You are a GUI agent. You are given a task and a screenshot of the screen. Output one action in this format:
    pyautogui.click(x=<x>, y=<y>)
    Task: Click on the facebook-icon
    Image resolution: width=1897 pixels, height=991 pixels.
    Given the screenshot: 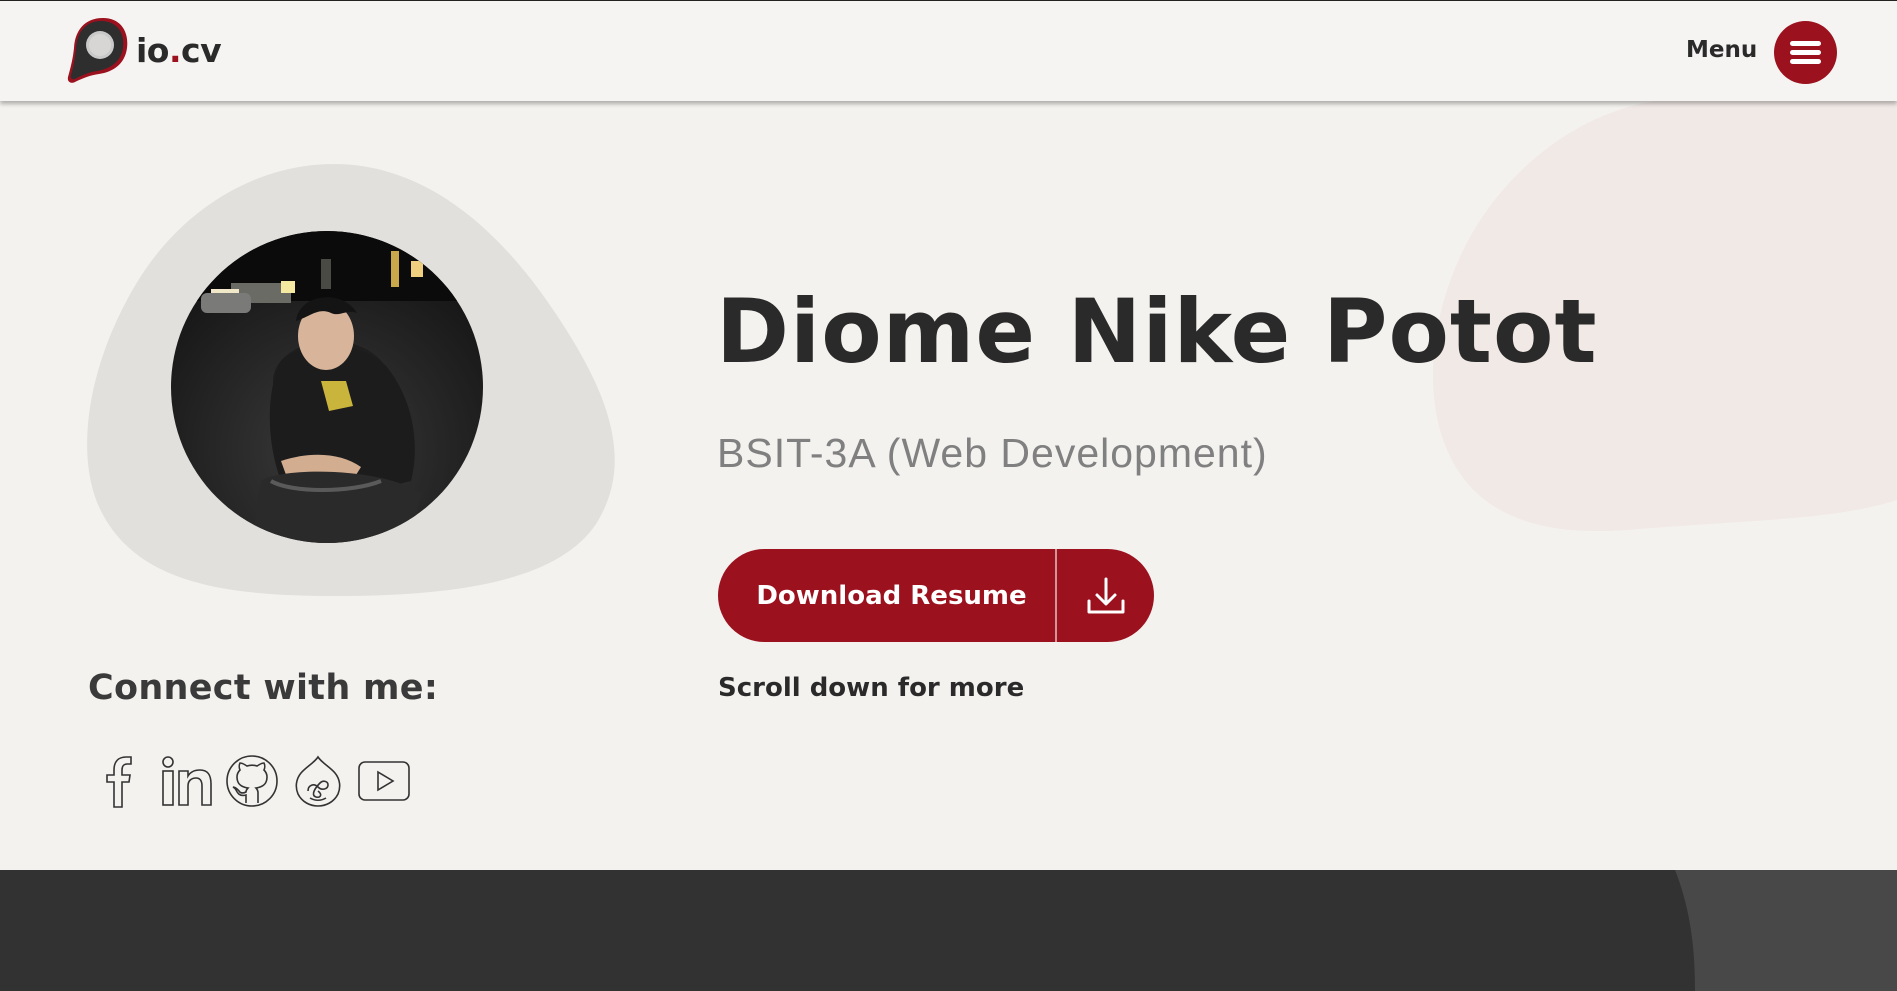 What is the action you would take?
    pyautogui.click(x=119, y=782)
    